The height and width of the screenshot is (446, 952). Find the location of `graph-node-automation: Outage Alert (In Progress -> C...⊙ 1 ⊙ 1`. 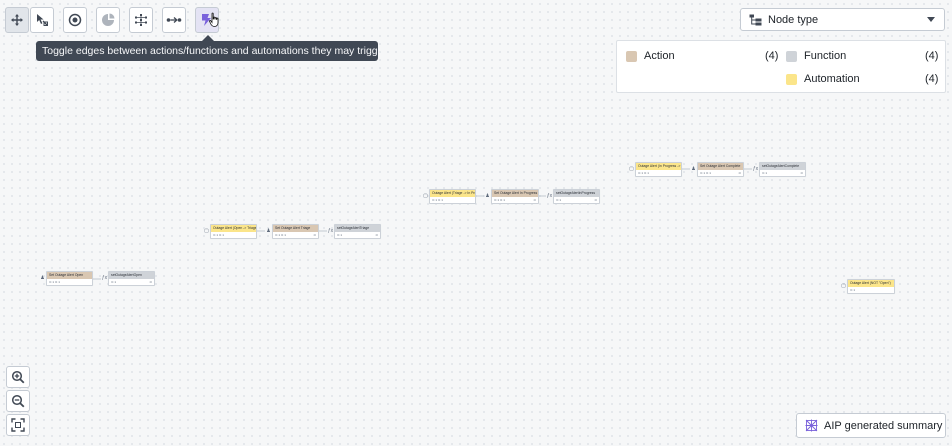

graph-node-automation: Outage Alert (In Progress -> C...⊙ 1 ⊙ 1 is located at coordinates (658, 169).